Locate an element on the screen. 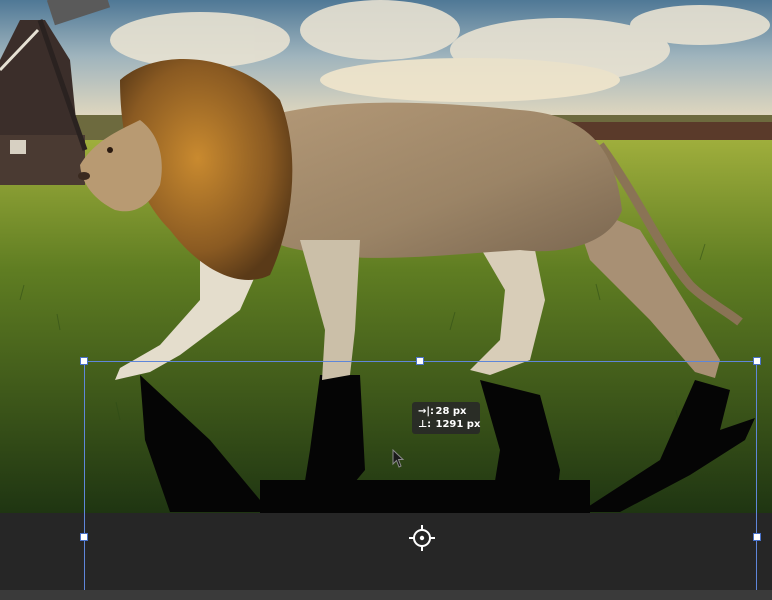  transform-handle-middle-left is located at coordinates (84, 537).